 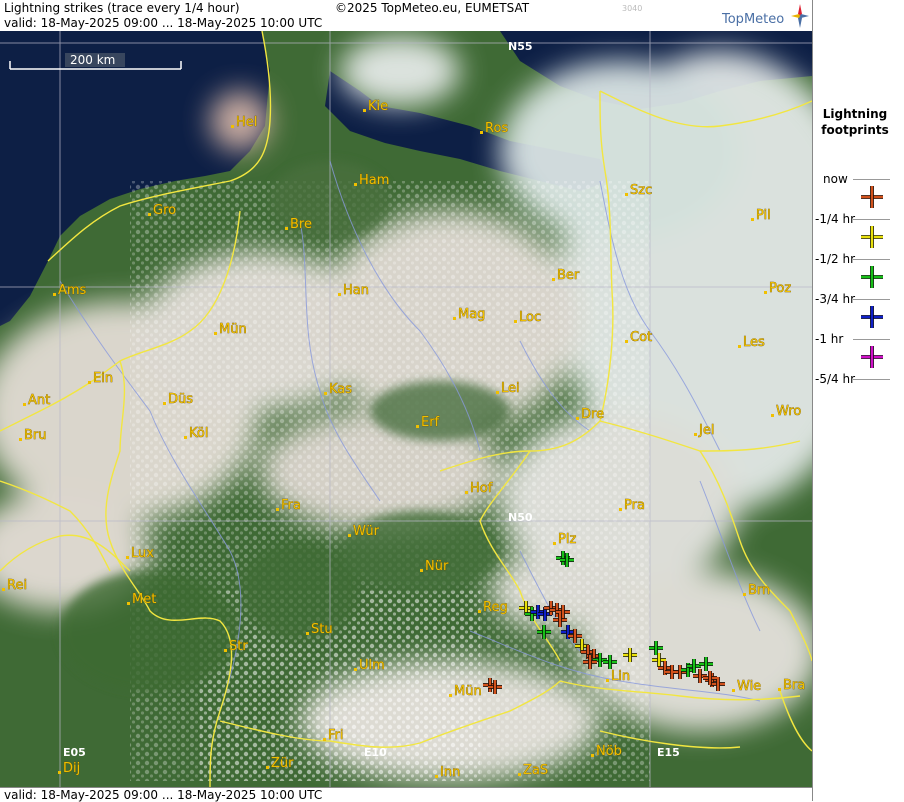 I want to click on city-label: Lin, so click(x=620, y=676).